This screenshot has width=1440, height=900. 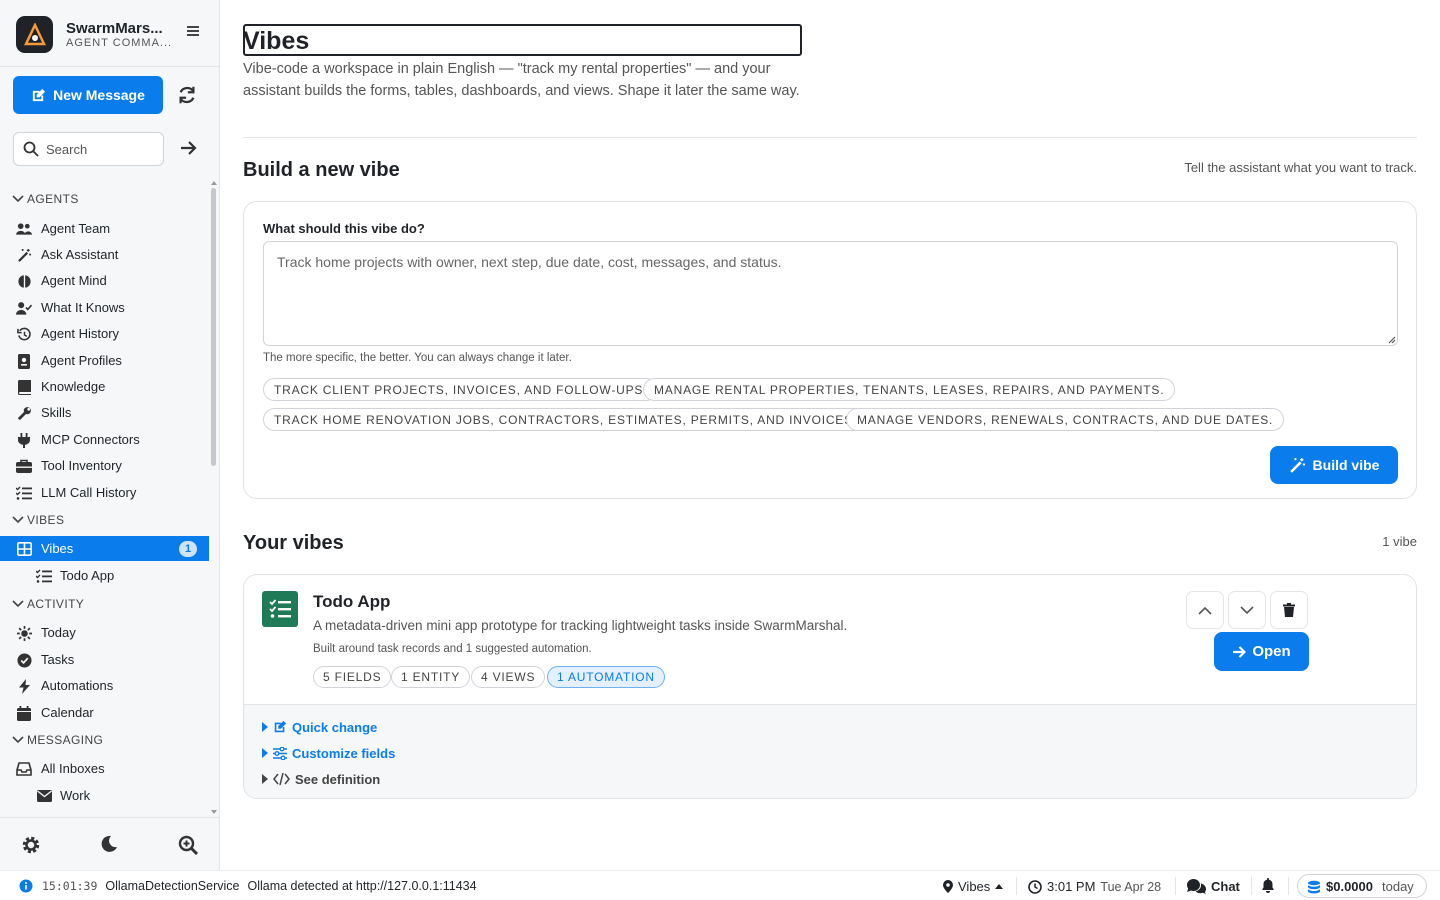 I want to click on build-vibe-button: Build vibe, so click(x=1334, y=465).